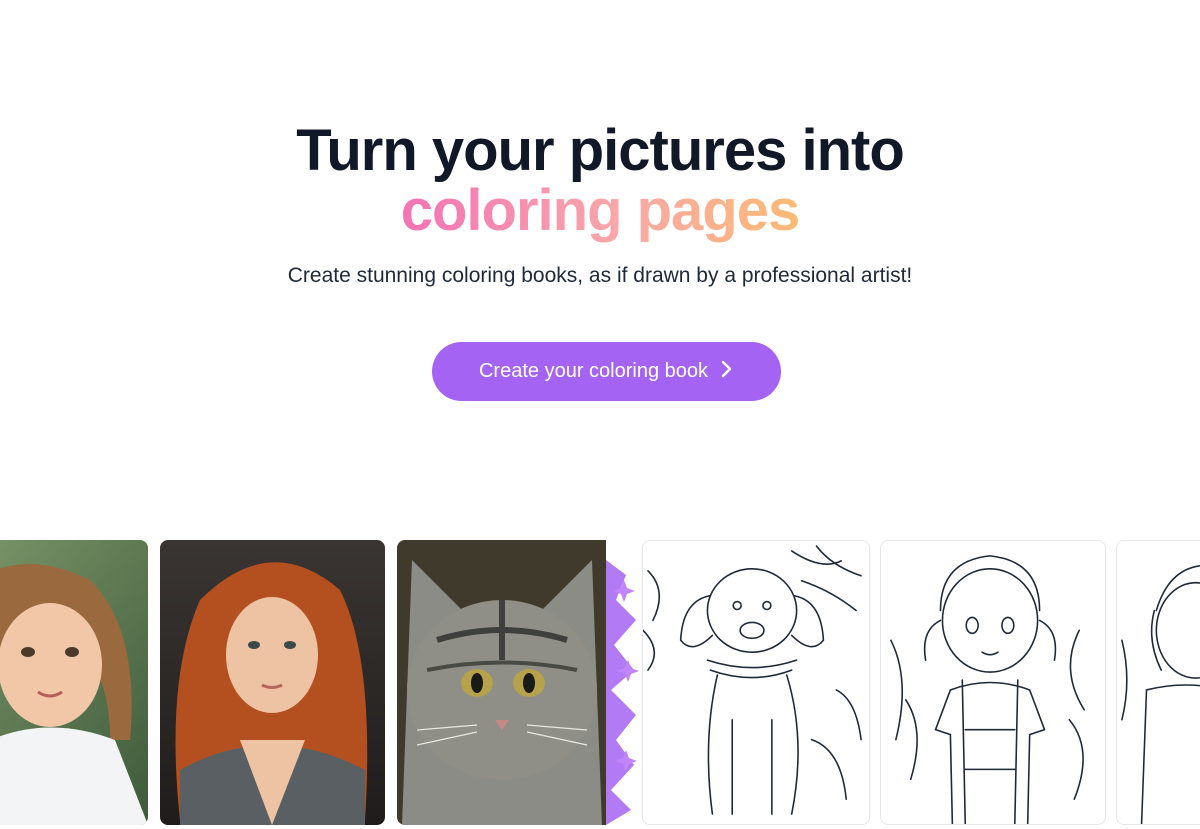 This screenshot has height=829, width=1200. Describe the element at coordinates (593, 371) in the screenshot. I see `create-coloring-book-button-label: Create your coloring book` at that location.